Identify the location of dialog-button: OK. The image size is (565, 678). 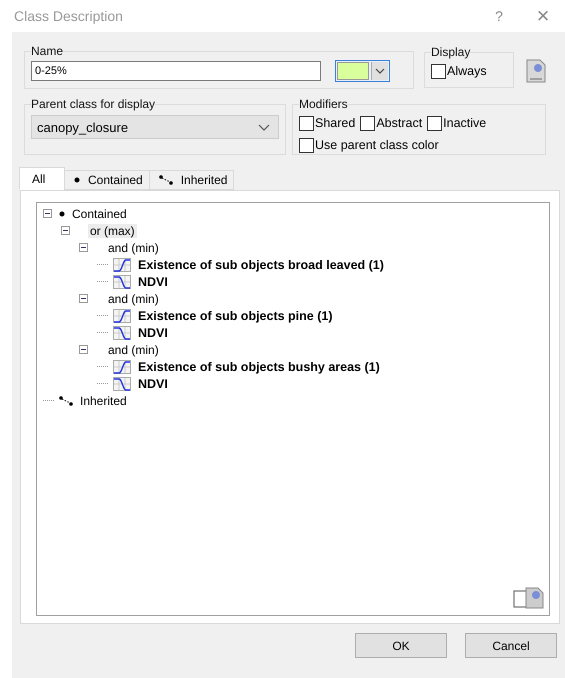
(401, 645).